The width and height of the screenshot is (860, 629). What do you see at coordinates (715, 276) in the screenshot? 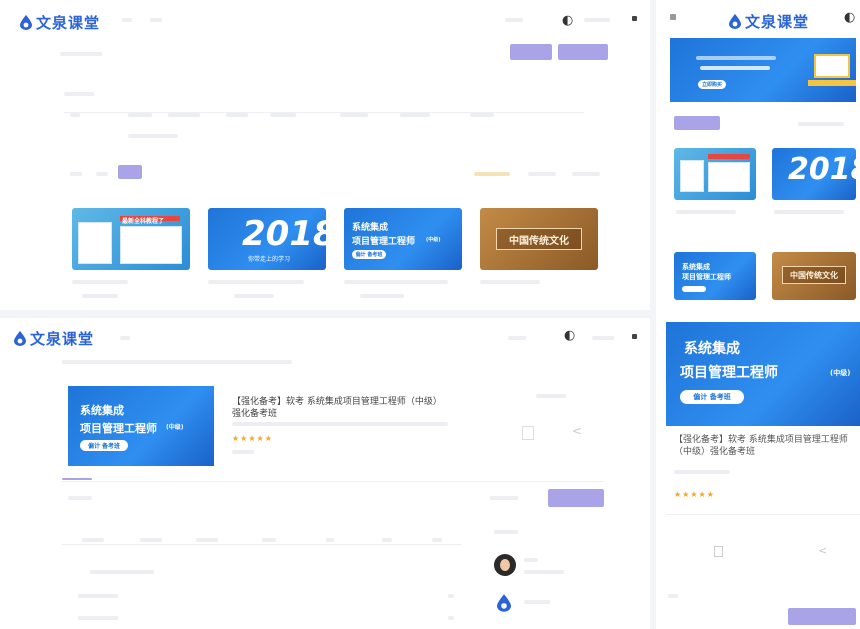
I see `course-card-thumb: 系统集成 项目管理工程师` at bounding box center [715, 276].